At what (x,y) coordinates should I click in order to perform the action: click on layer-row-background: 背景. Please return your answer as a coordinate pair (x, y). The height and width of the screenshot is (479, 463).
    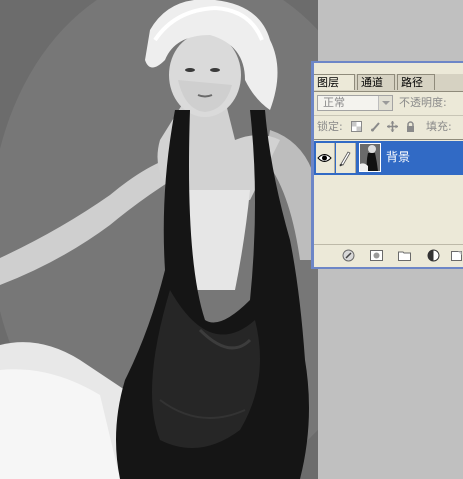
    Looking at the image, I should click on (388, 158).